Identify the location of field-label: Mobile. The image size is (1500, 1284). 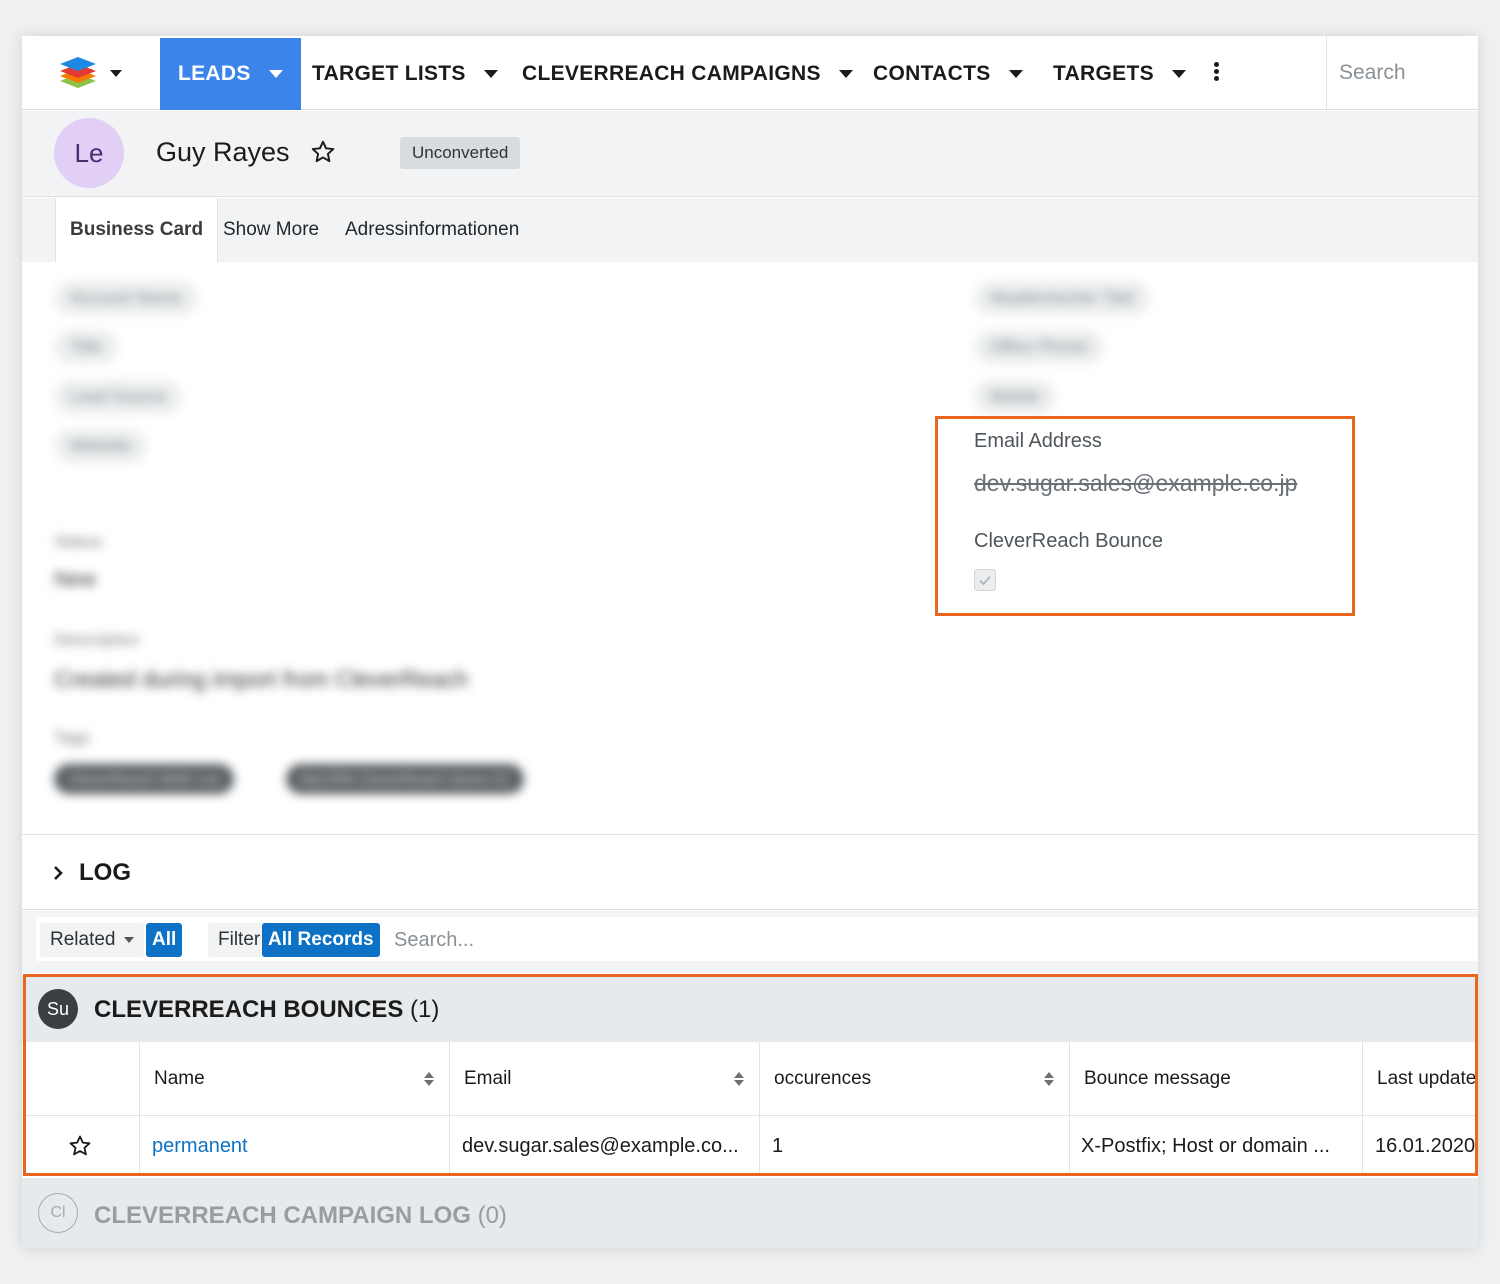
(1015, 396).